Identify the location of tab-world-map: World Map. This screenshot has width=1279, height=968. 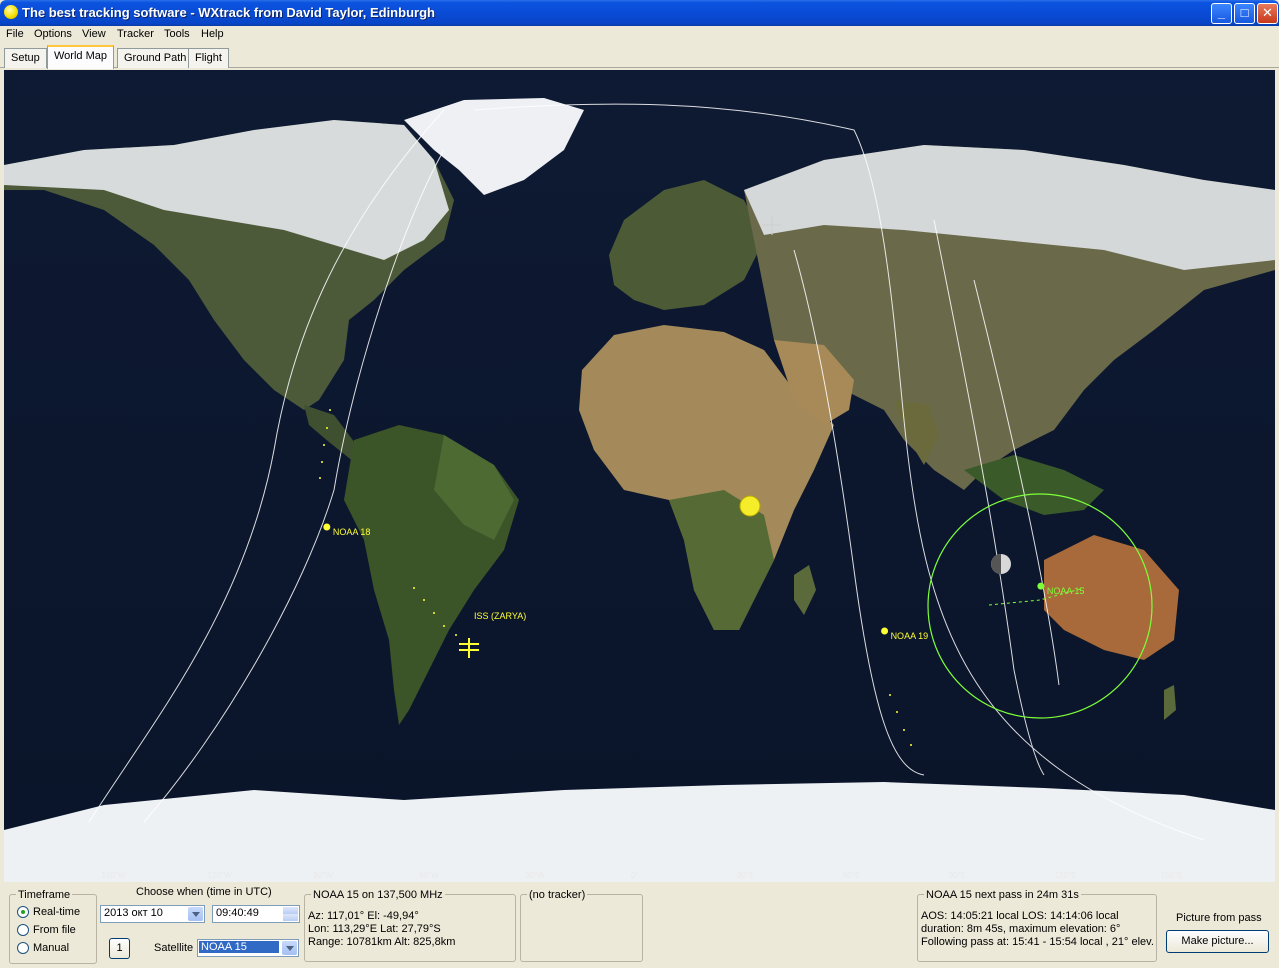
(80, 57).